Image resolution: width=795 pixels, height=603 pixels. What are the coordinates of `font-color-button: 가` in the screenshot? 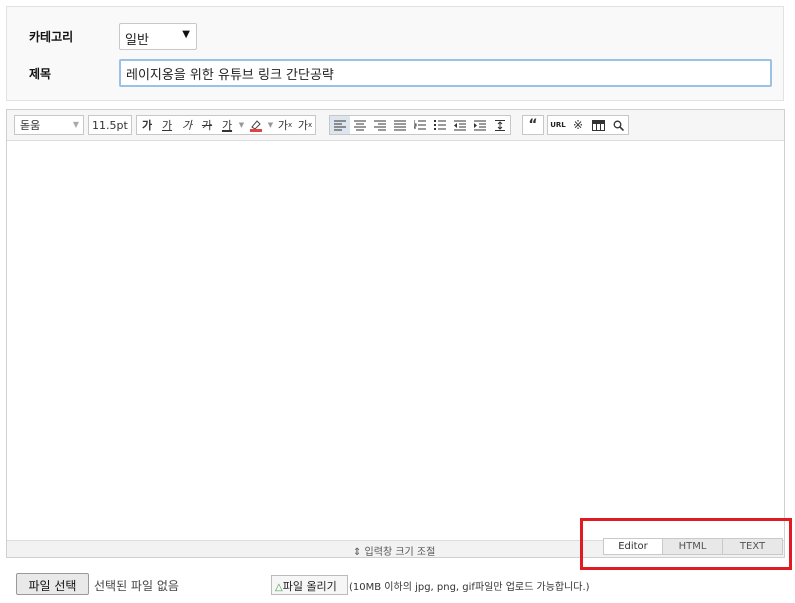 It's located at (227, 125).